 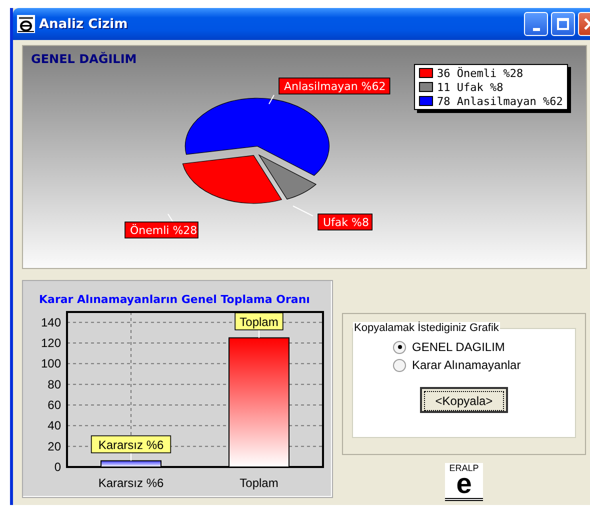 I want to click on bar-value-label: Kararsız %6, so click(x=131, y=444).